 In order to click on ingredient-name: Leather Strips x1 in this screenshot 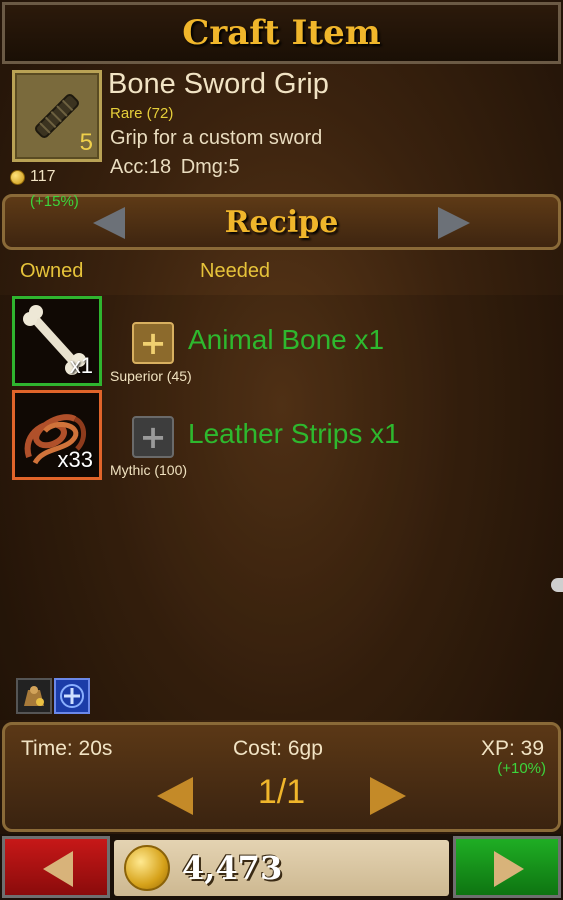, I will do `click(294, 433)`.